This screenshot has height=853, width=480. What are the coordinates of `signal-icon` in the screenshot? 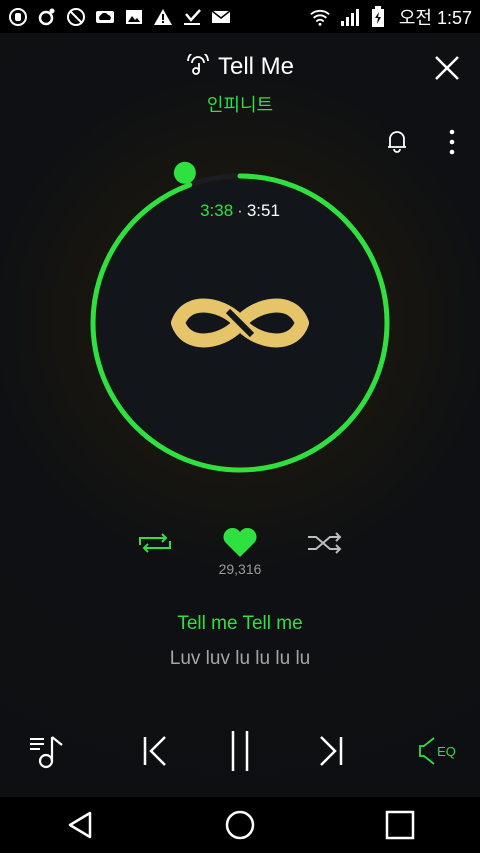 It's located at (349, 17).